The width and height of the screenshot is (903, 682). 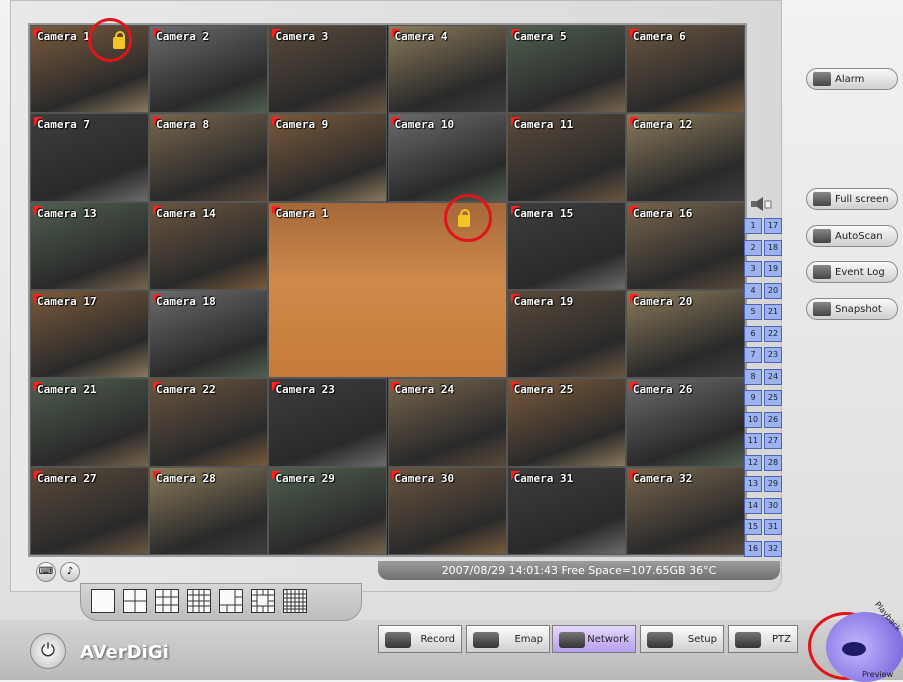 I want to click on channel-button: 15, so click(x=753, y=527).